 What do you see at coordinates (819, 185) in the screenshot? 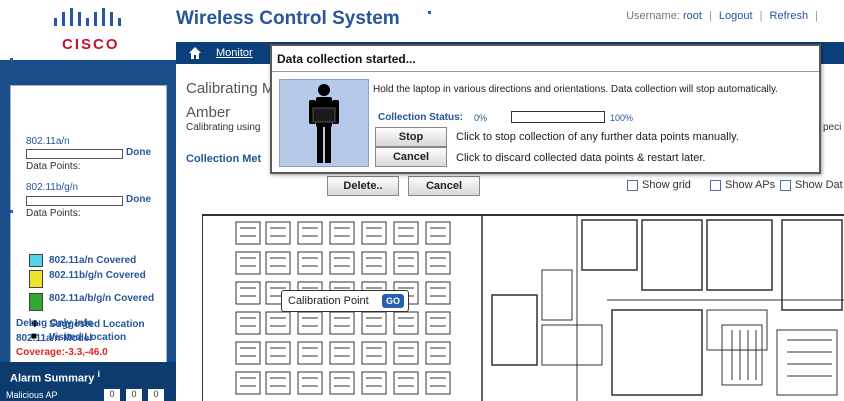
I see `show-data-label: Show Dat` at bounding box center [819, 185].